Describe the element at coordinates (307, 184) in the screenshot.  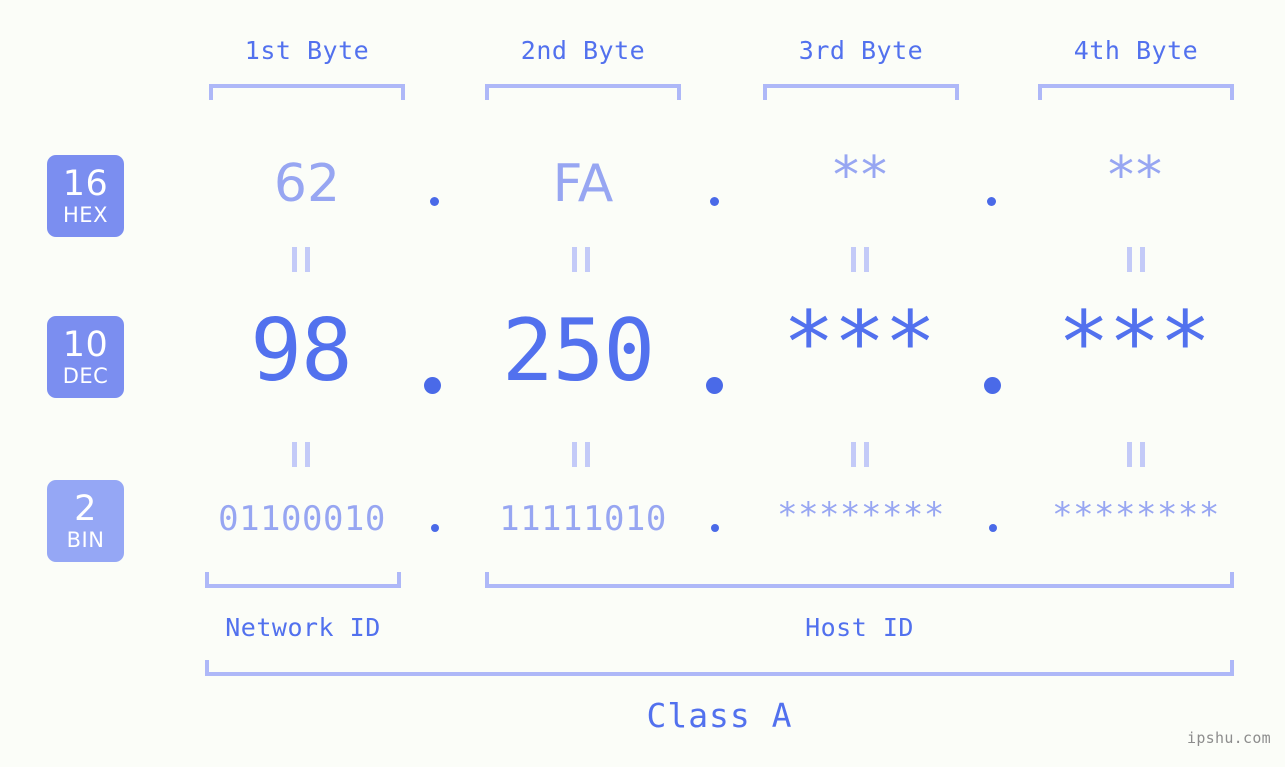
I see `hex-value-byte-1: 62` at that location.